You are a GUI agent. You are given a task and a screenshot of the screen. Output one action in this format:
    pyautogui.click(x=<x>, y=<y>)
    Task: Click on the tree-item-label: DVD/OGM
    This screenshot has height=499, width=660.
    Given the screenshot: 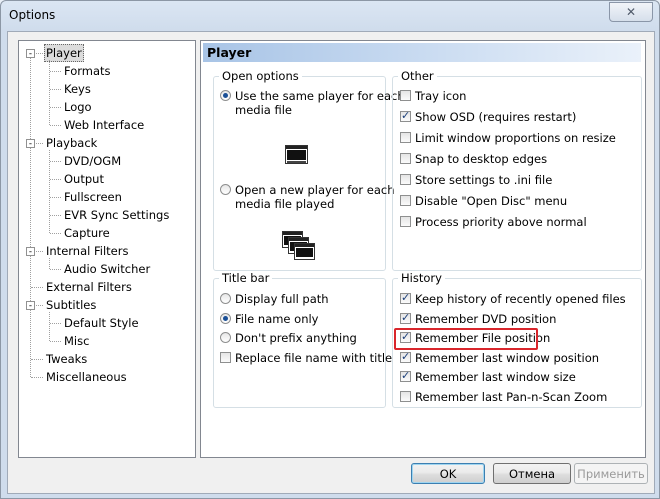 What is the action you would take?
    pyautogui.click(x=93, y=161)
    